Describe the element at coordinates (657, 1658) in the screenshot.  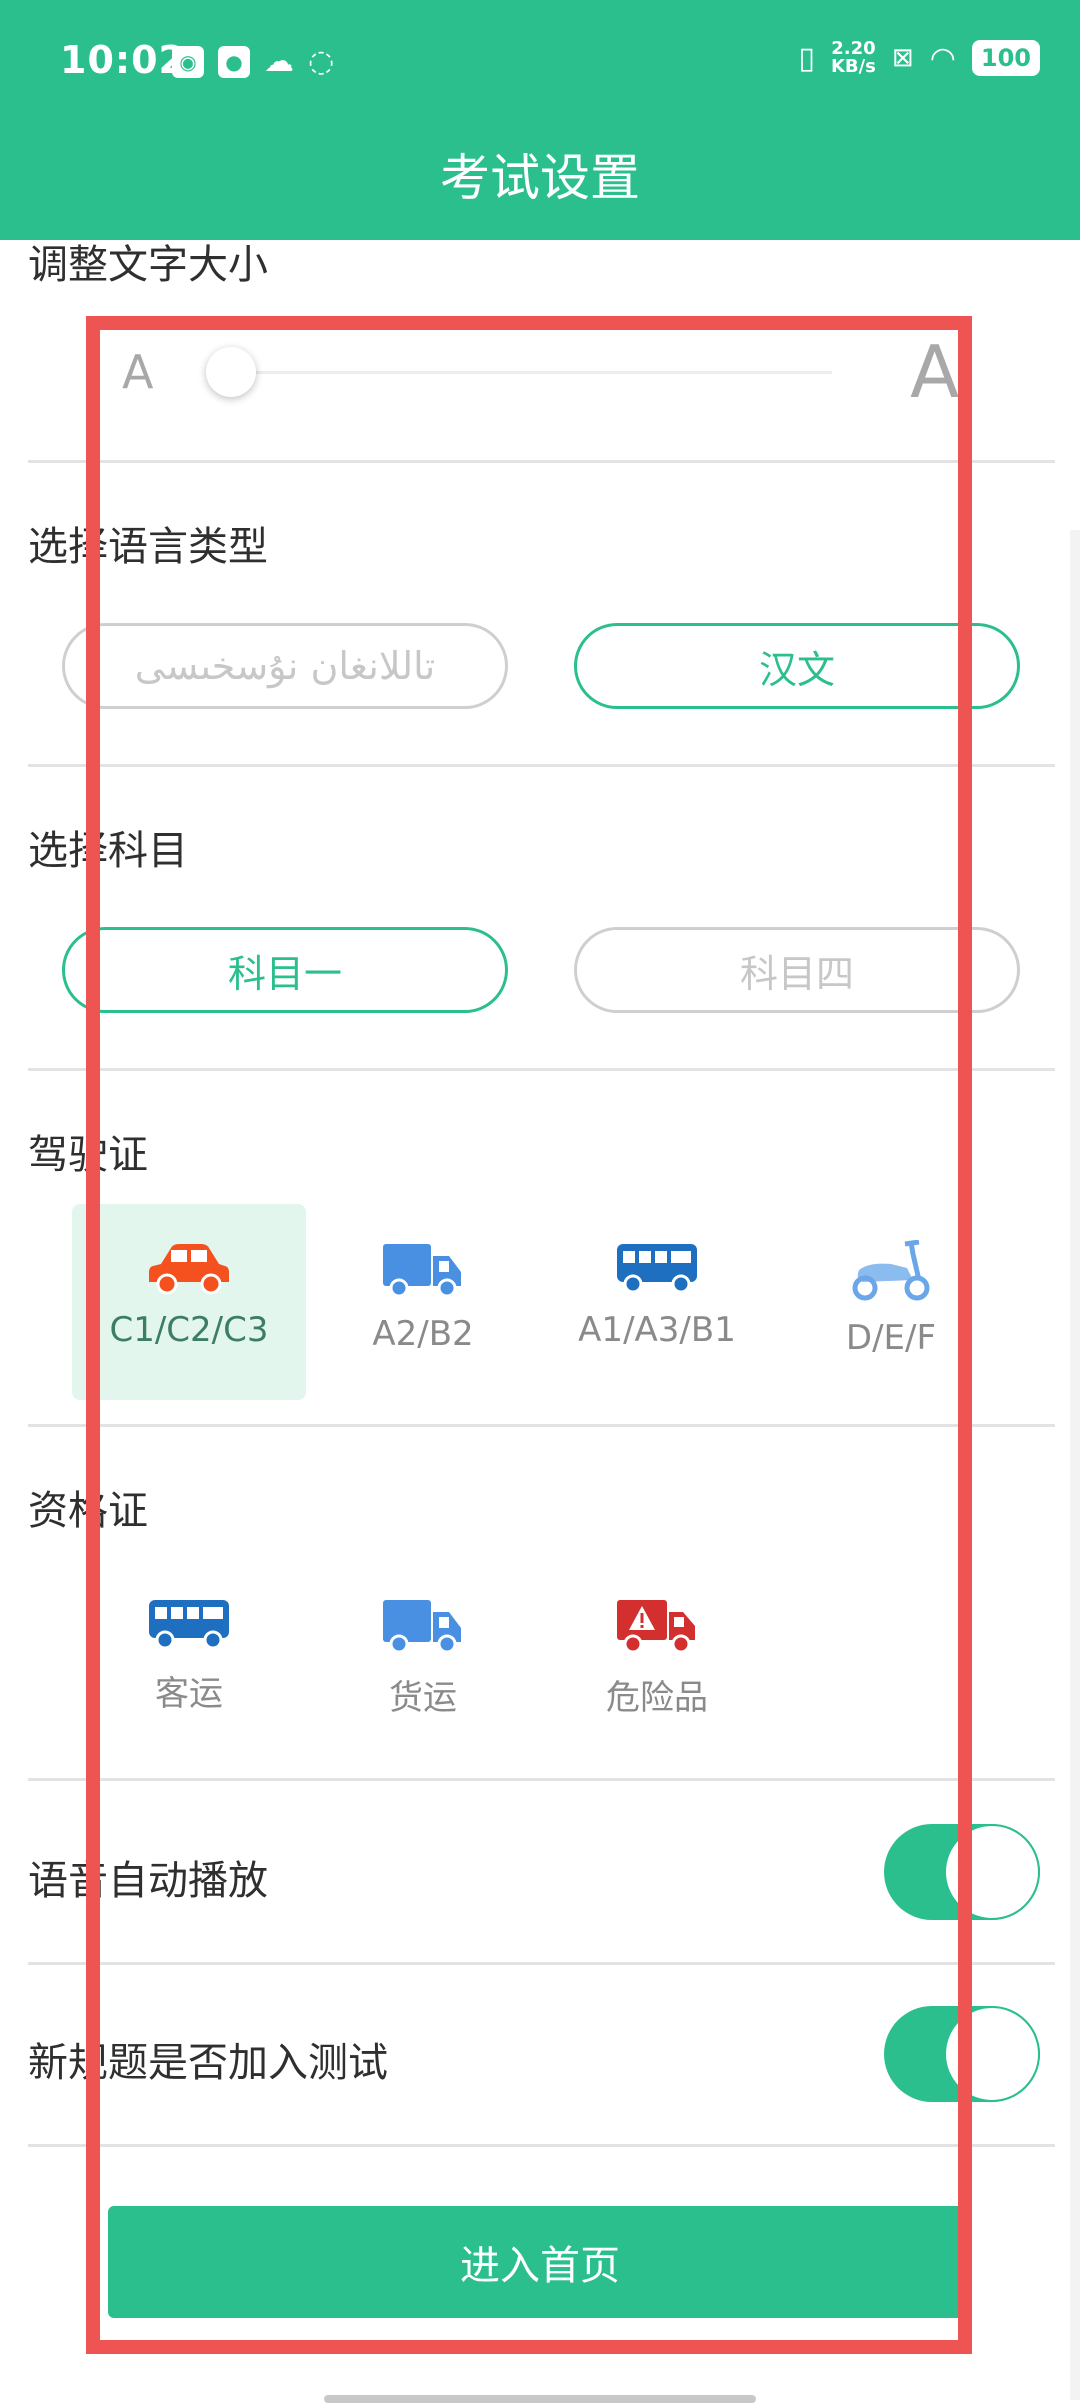
I see `qualification-option-hazmat: 危险品` at that location.